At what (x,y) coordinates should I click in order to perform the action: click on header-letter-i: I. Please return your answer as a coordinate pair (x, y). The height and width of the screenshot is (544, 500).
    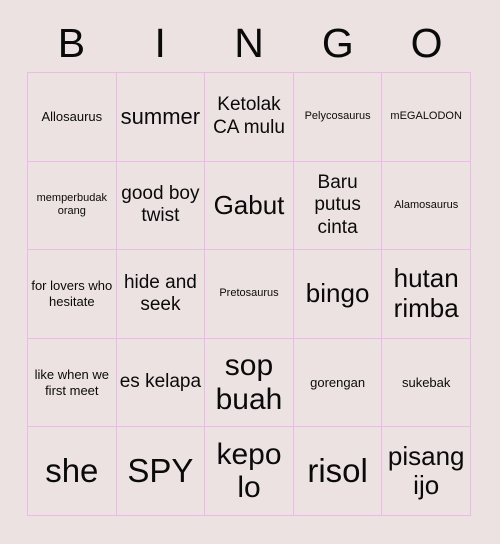
    Looking at the image, I should click on (160, 42).